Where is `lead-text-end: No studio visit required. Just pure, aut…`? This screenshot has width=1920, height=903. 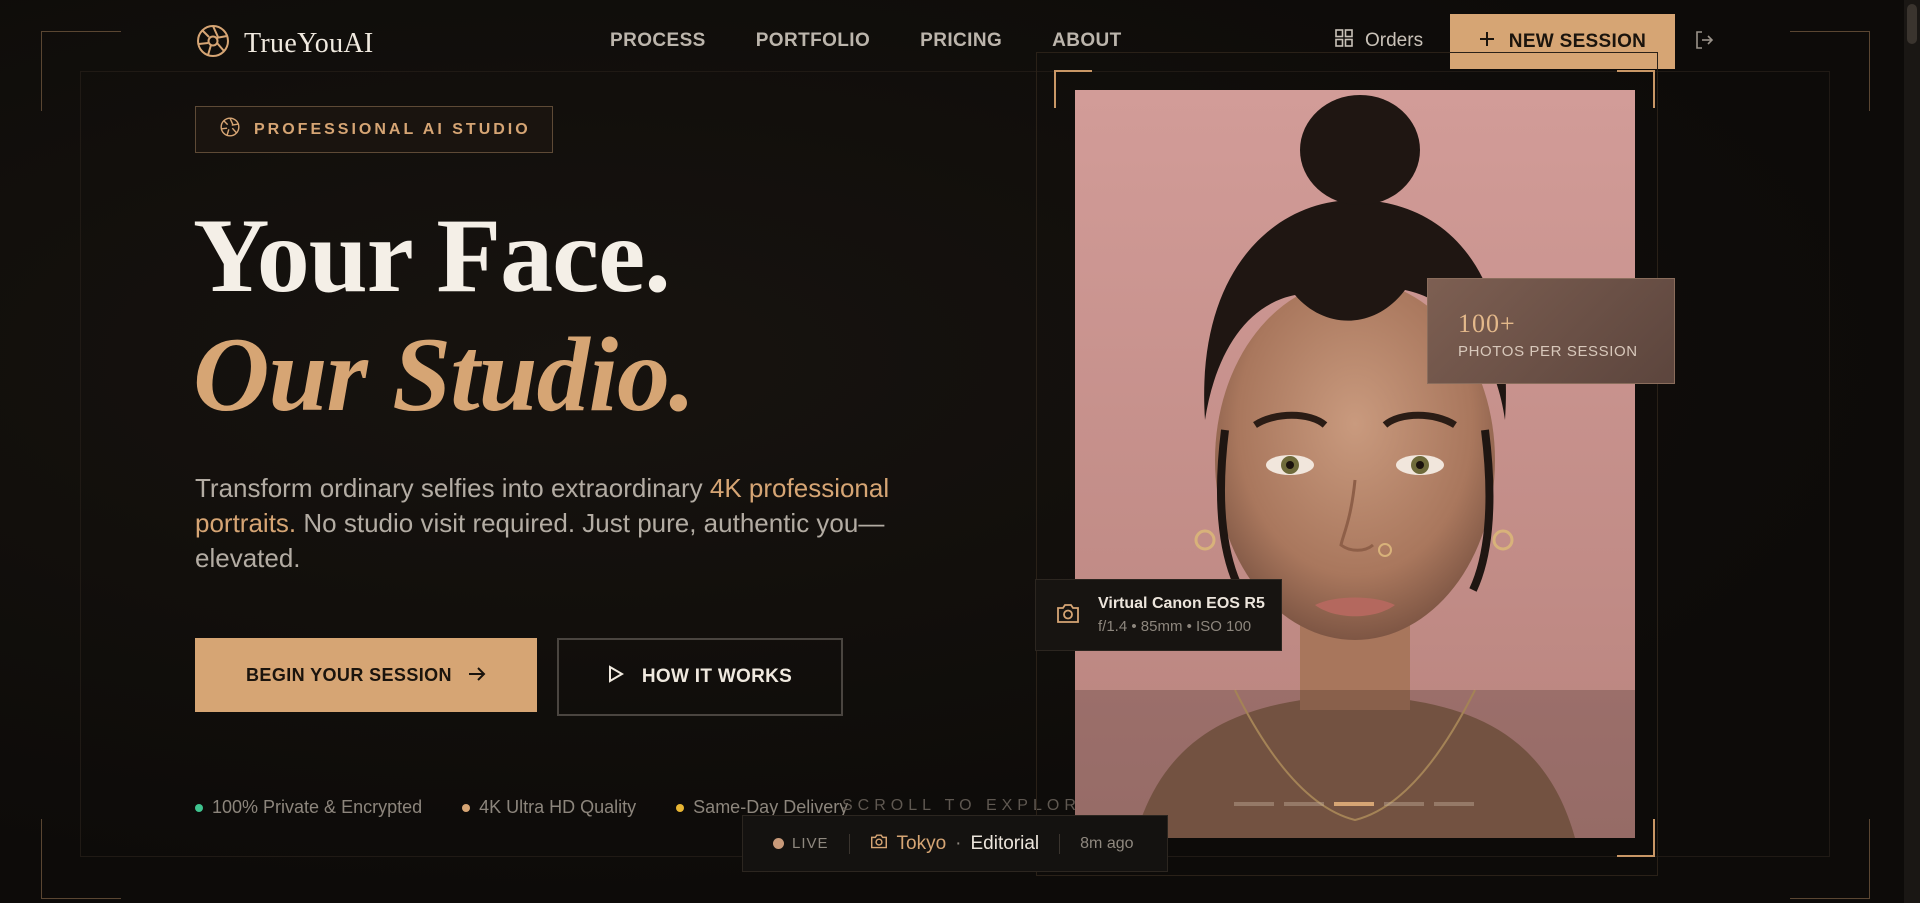 lead-text-end: No studio visit required. Just pure, aut… is located at coordinates (540, 540).